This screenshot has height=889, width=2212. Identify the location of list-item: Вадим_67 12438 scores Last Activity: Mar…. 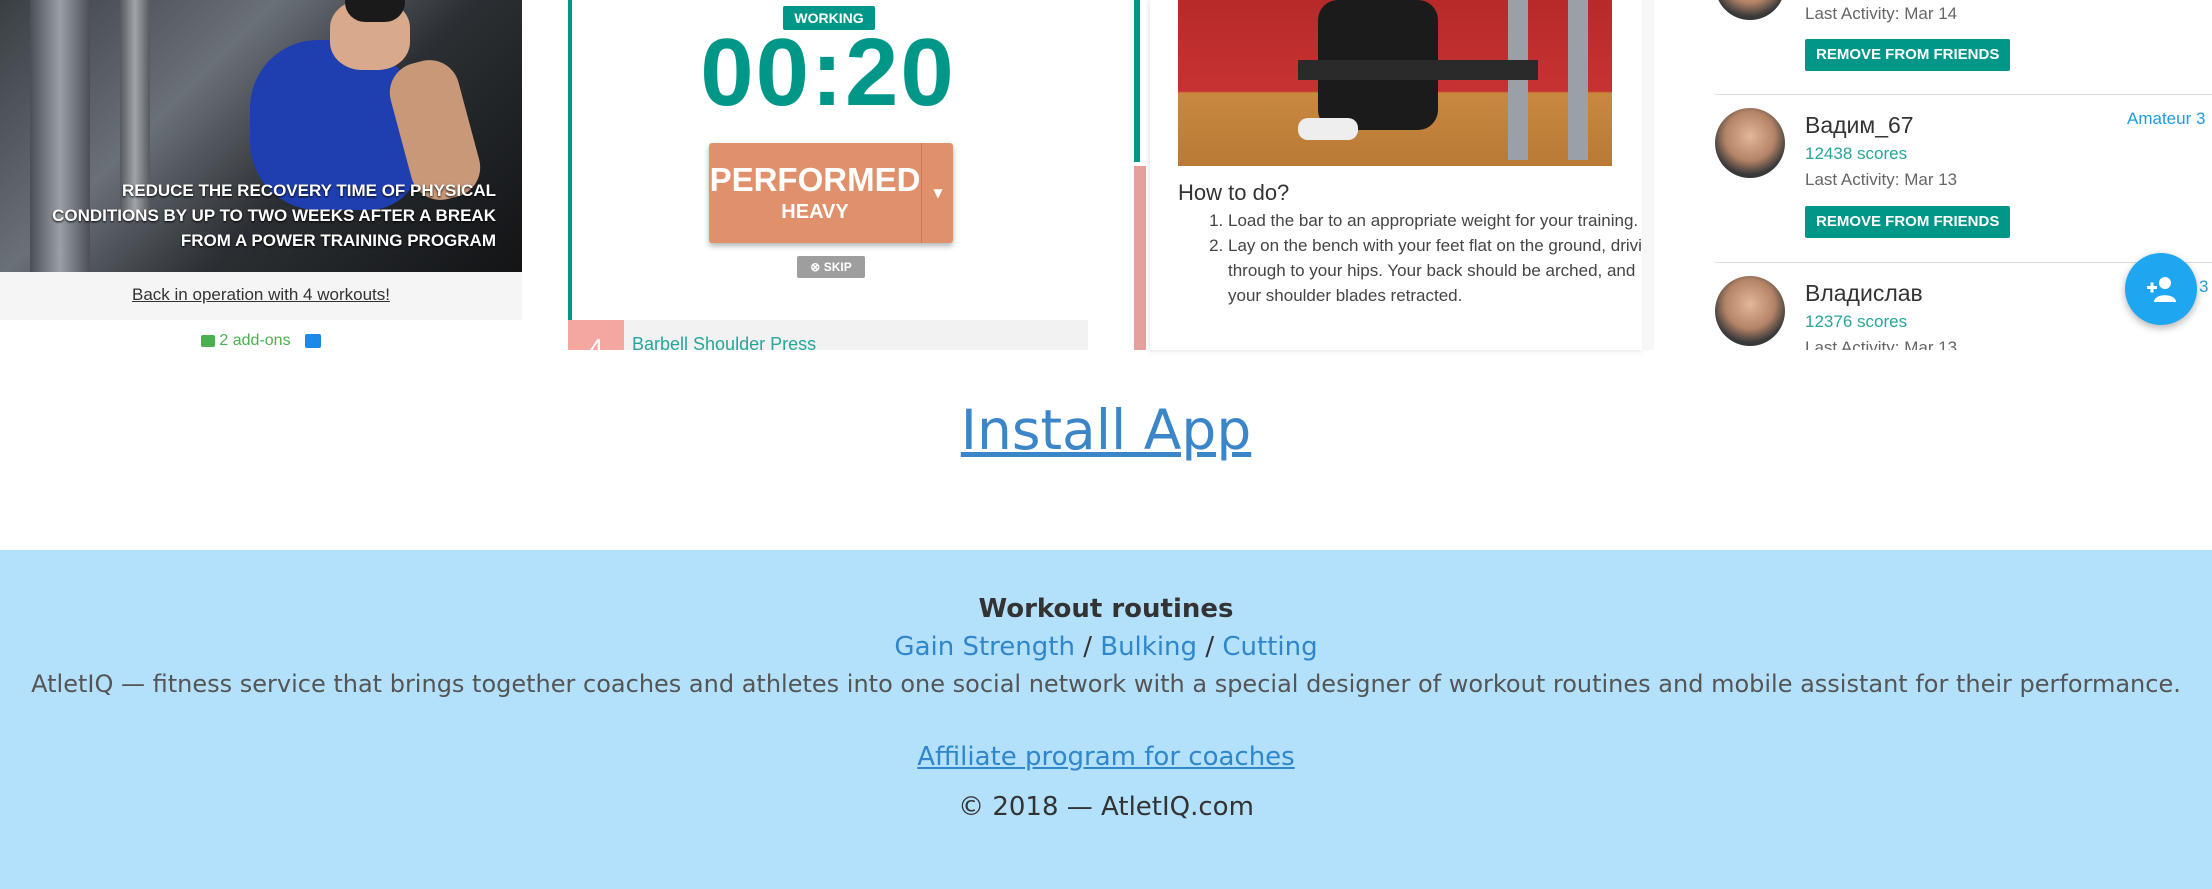
(1963, 176).